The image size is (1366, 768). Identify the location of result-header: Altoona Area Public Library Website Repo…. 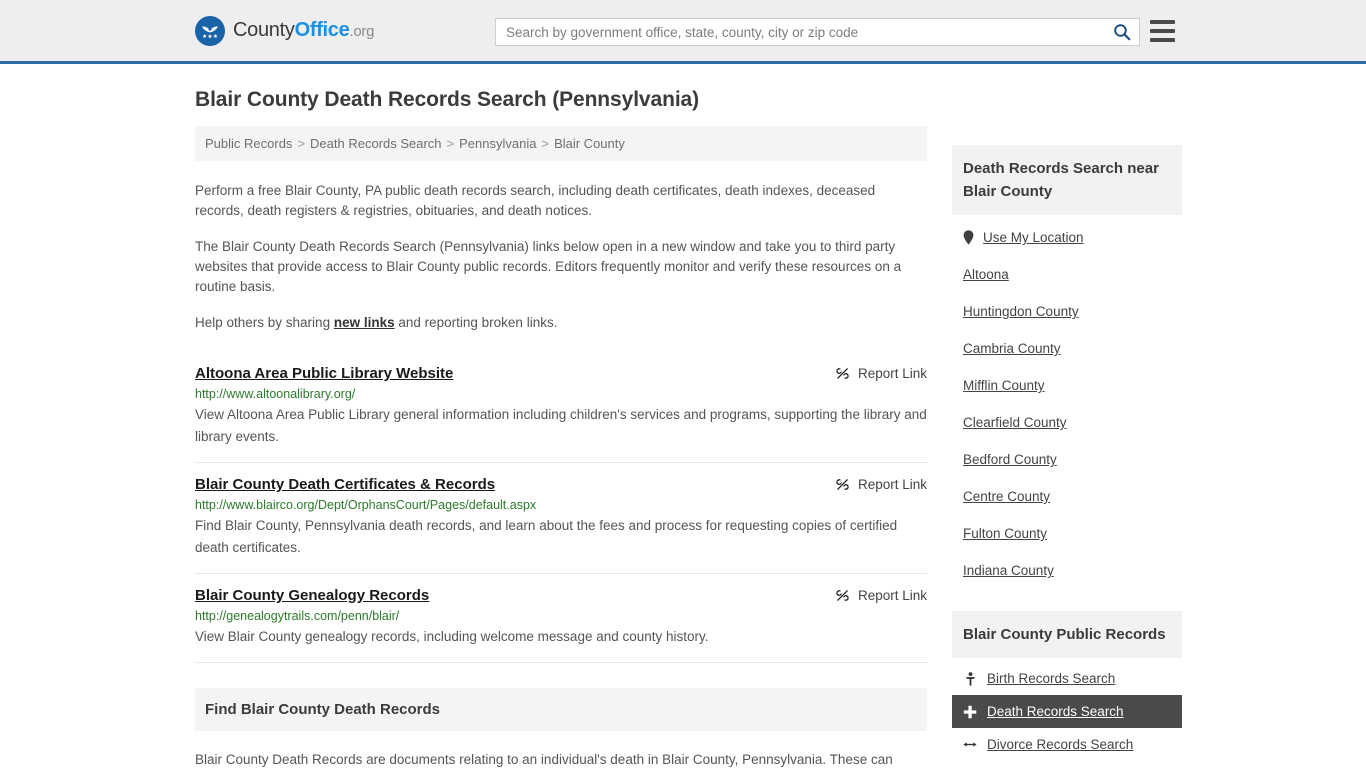
(561, 373).